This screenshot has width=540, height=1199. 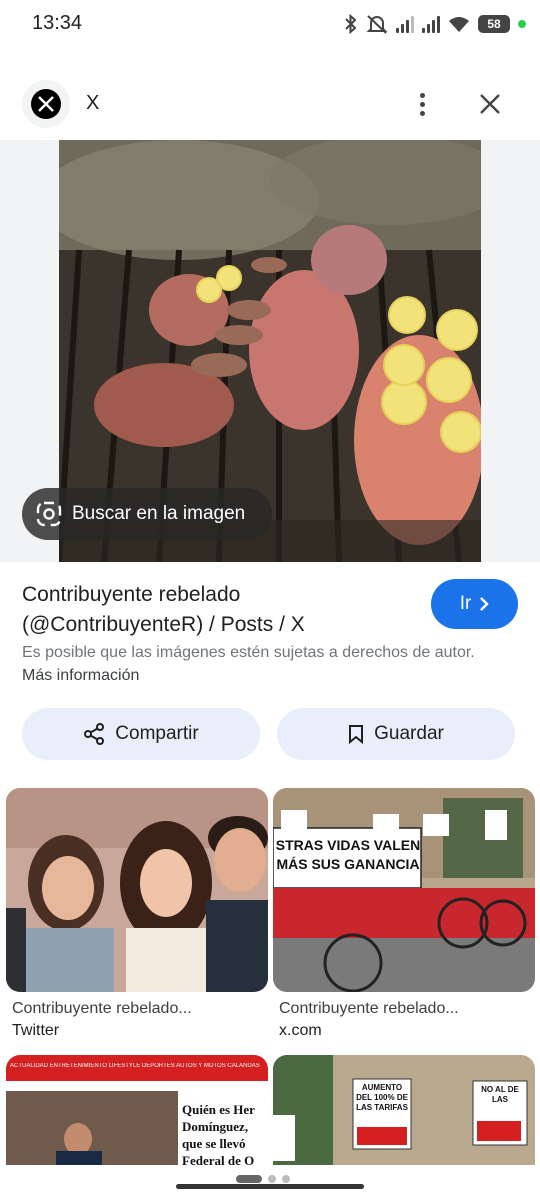 What do you see at coordinates (263, 1179) in the screenshot?
I see `pager-dots` at bounding box center [263, 1179].